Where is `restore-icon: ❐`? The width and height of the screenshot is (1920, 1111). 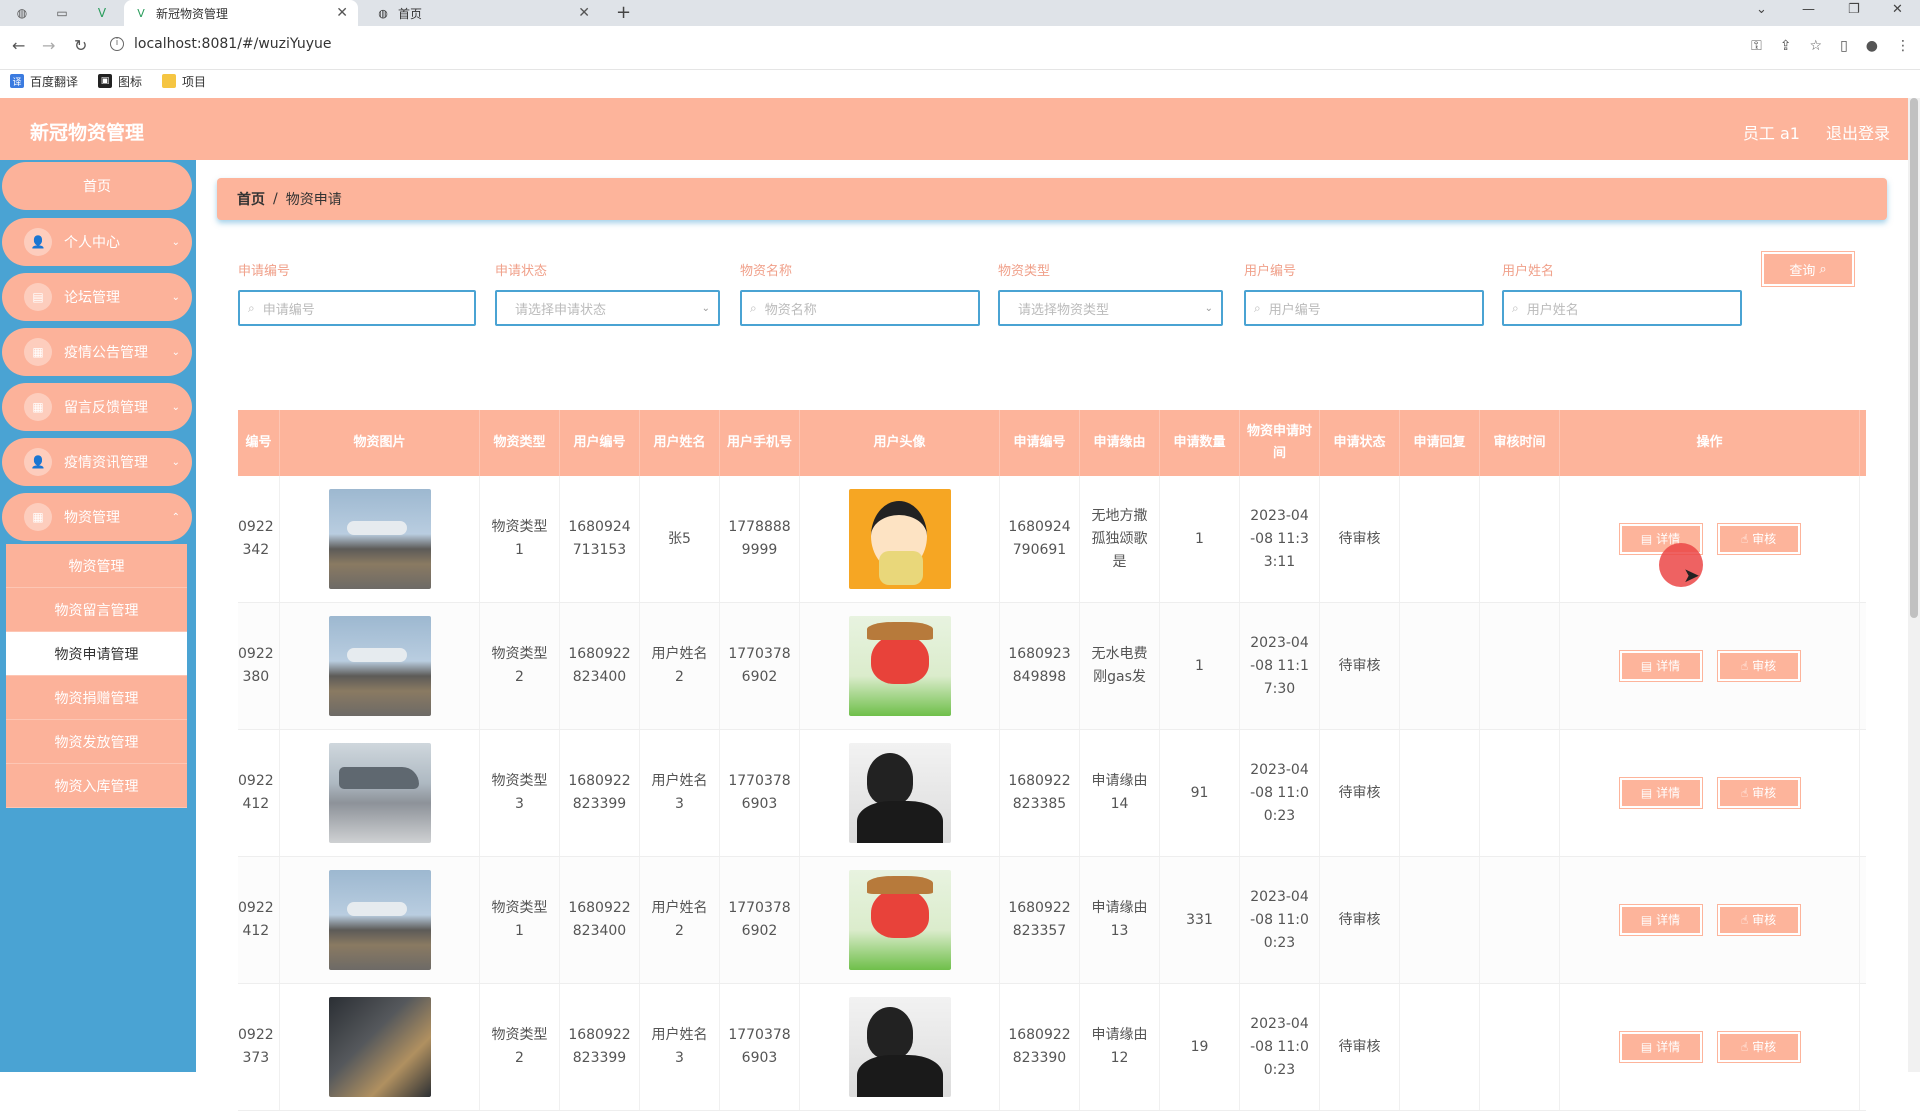 restore-icon: ❐ is located at coordinates (1854, 9).